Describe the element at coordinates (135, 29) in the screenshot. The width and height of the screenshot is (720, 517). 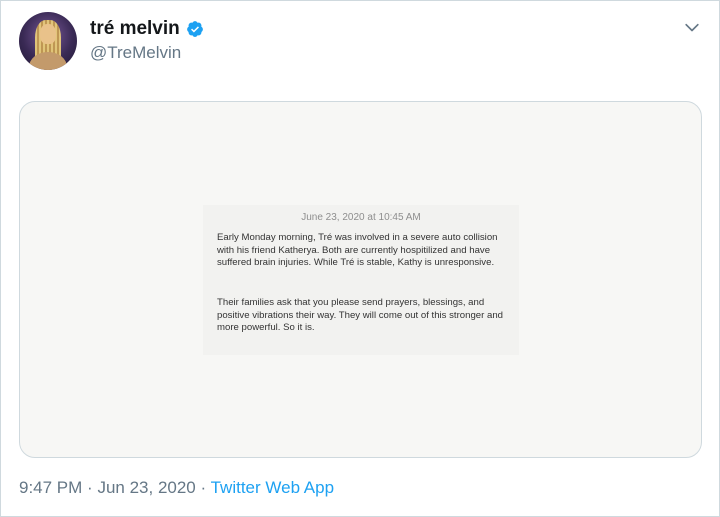
I see `display-name: tré melvin` at that location.